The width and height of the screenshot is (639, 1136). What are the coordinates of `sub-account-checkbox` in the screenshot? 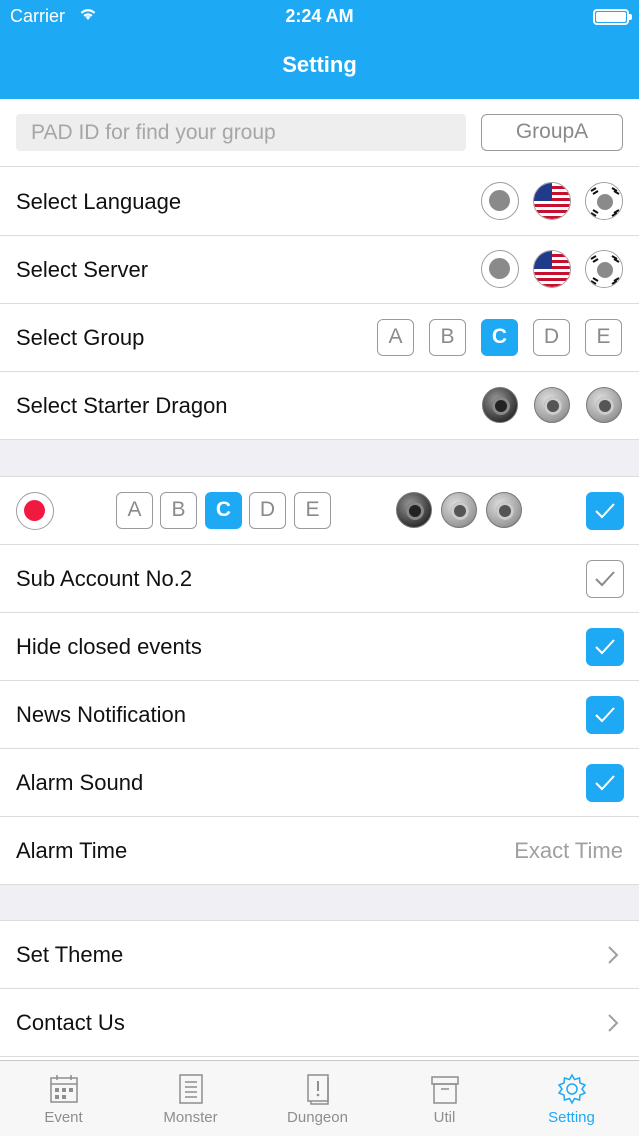 It's located at (605, 579).